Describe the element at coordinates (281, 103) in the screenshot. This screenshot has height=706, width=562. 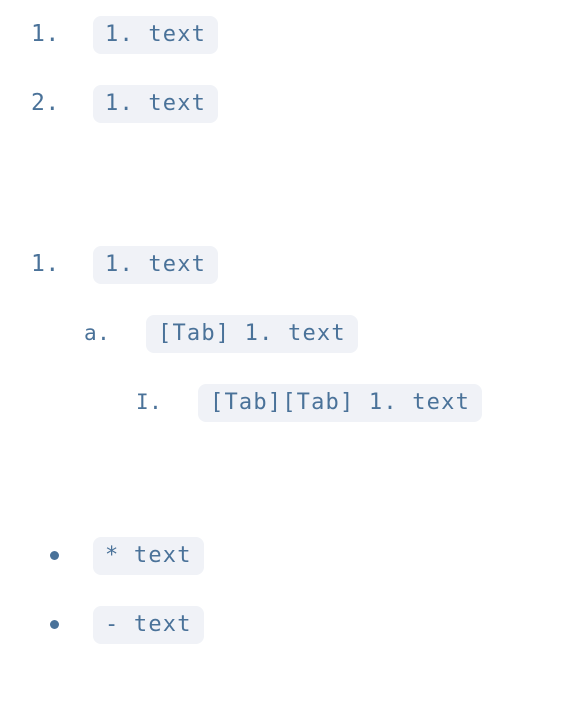
I see `list-item: 2. 1. text` at that location.